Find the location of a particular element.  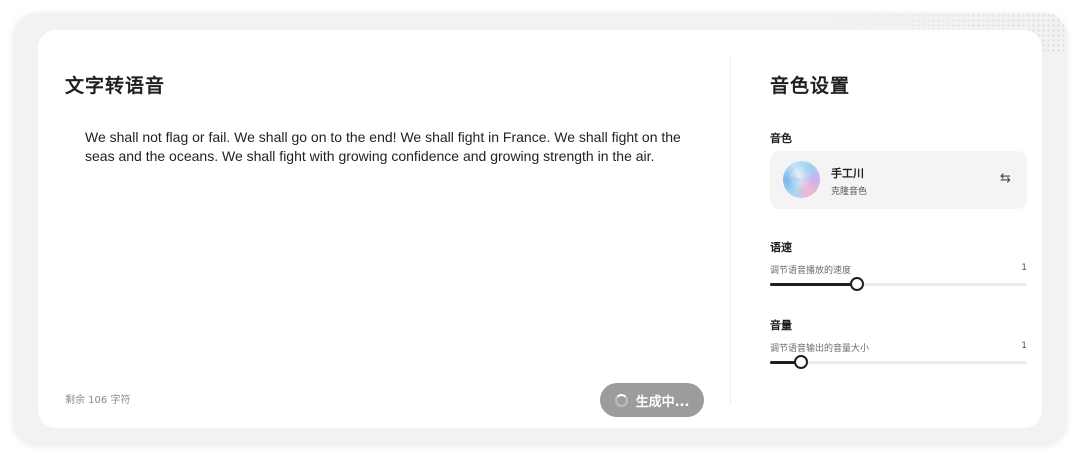

page-title: 文字转语音 is located at coordinates (115, 86).